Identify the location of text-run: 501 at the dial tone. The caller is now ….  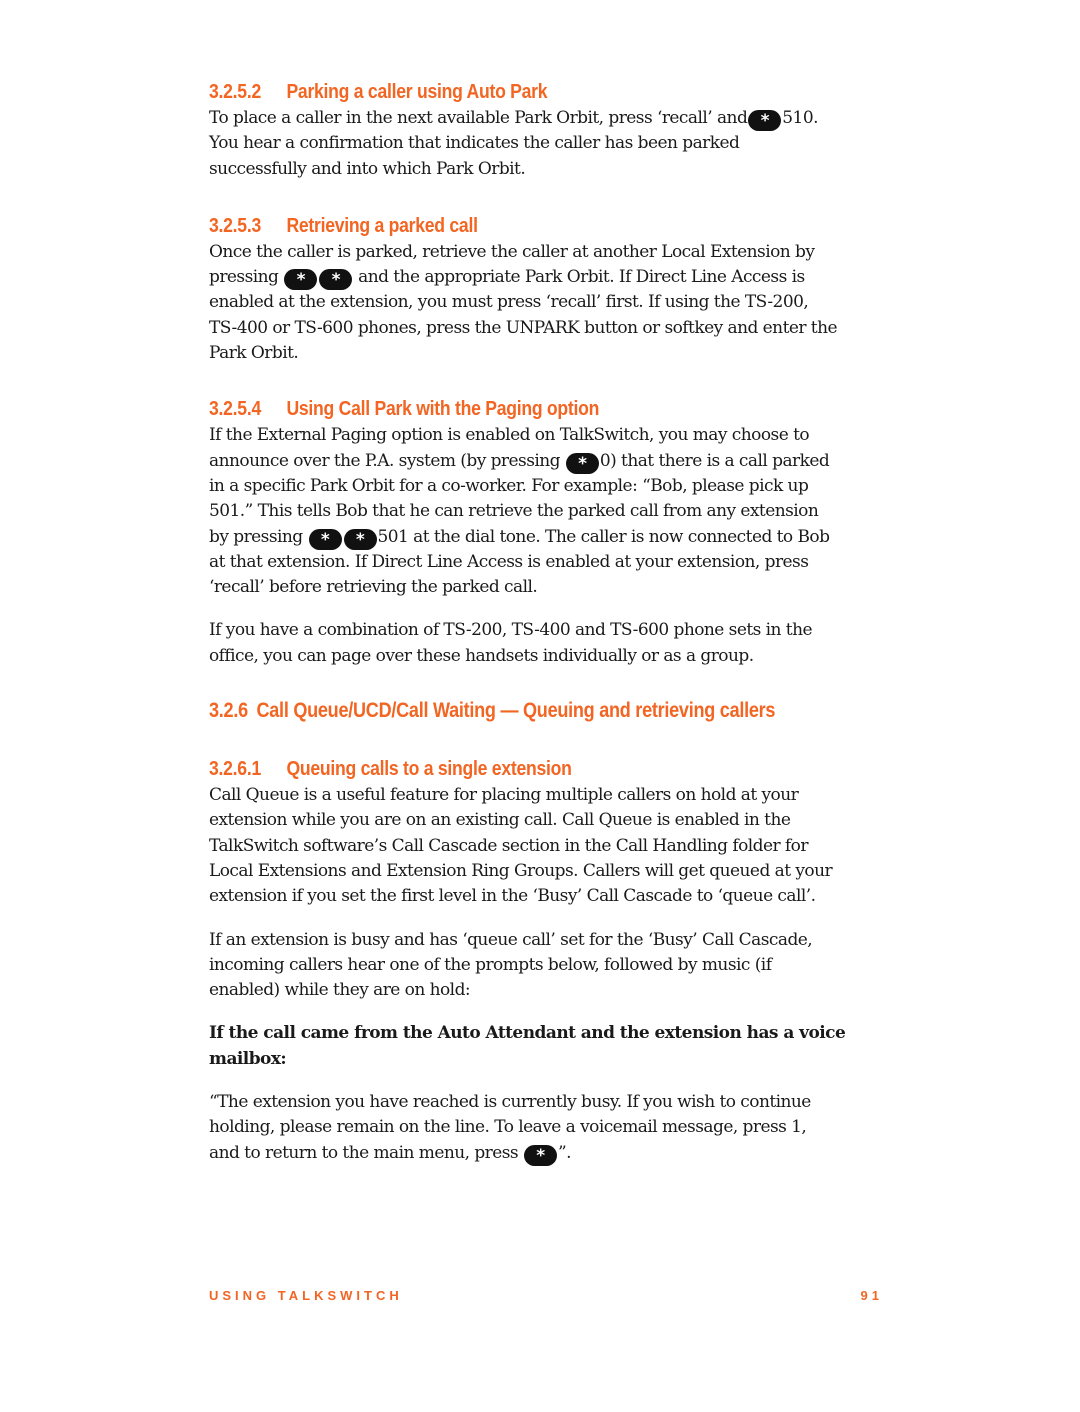
(603, 536).